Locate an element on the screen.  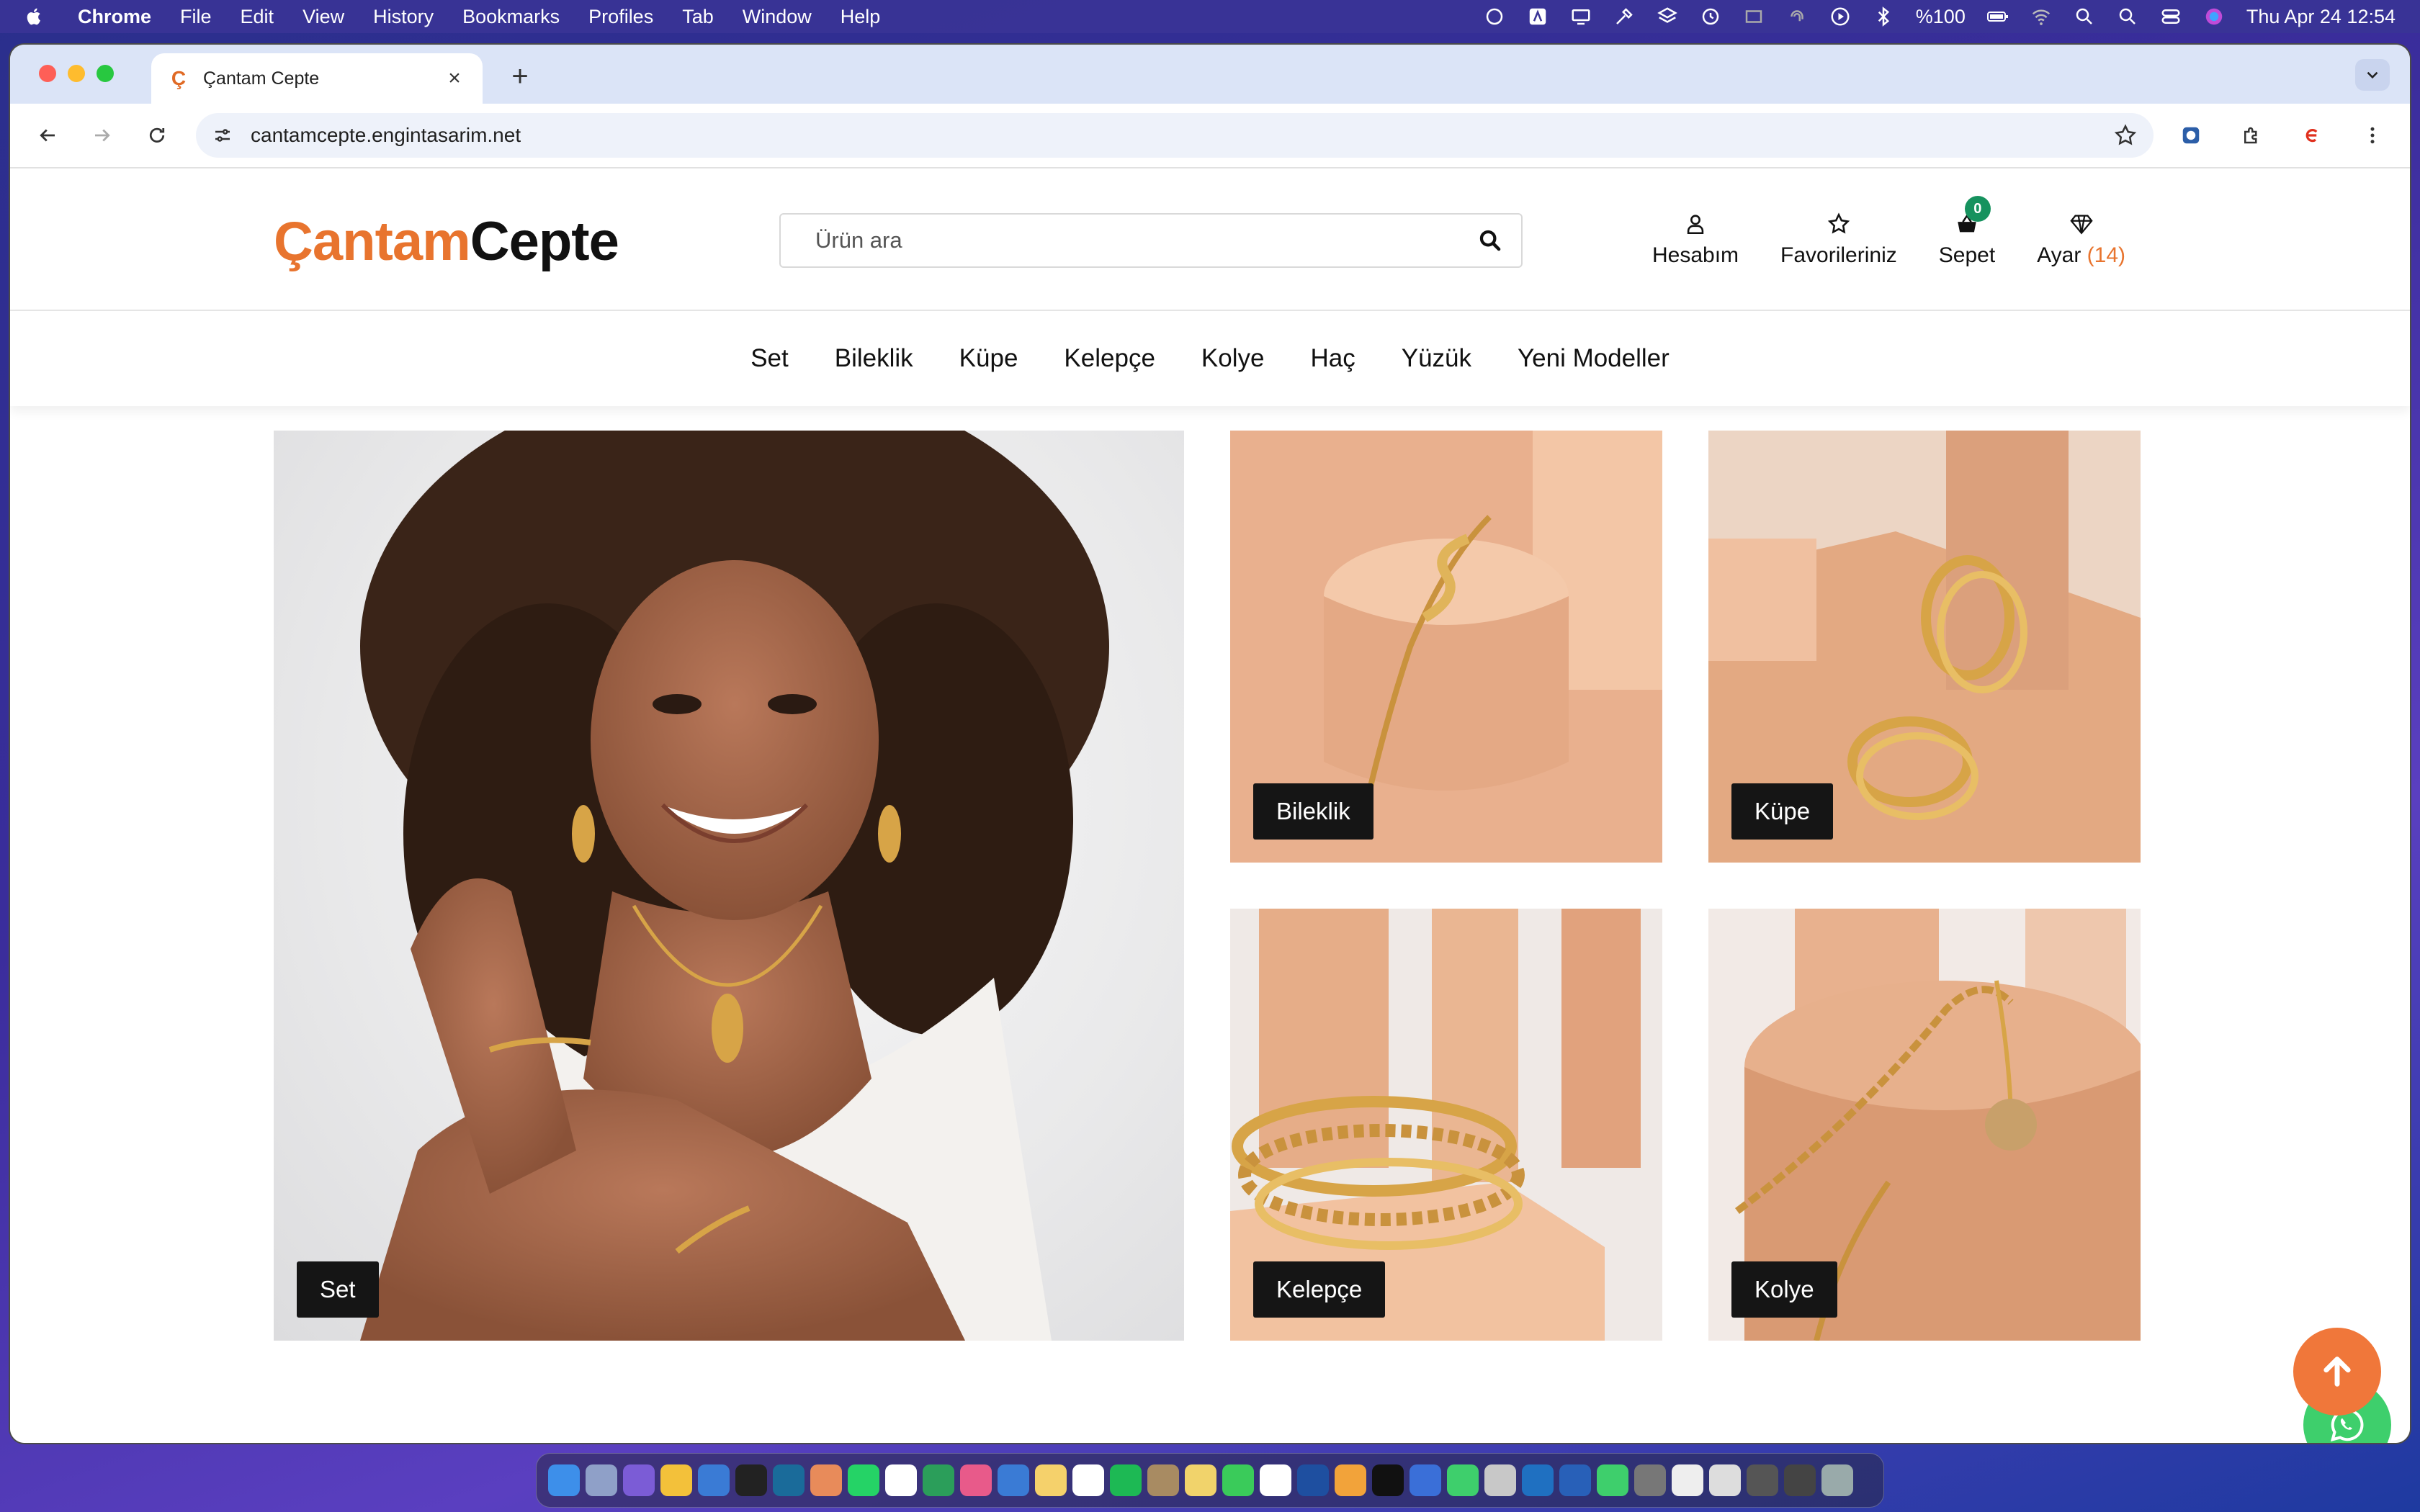
menu-profiles: Profiles is located at coordinates (620, 17).